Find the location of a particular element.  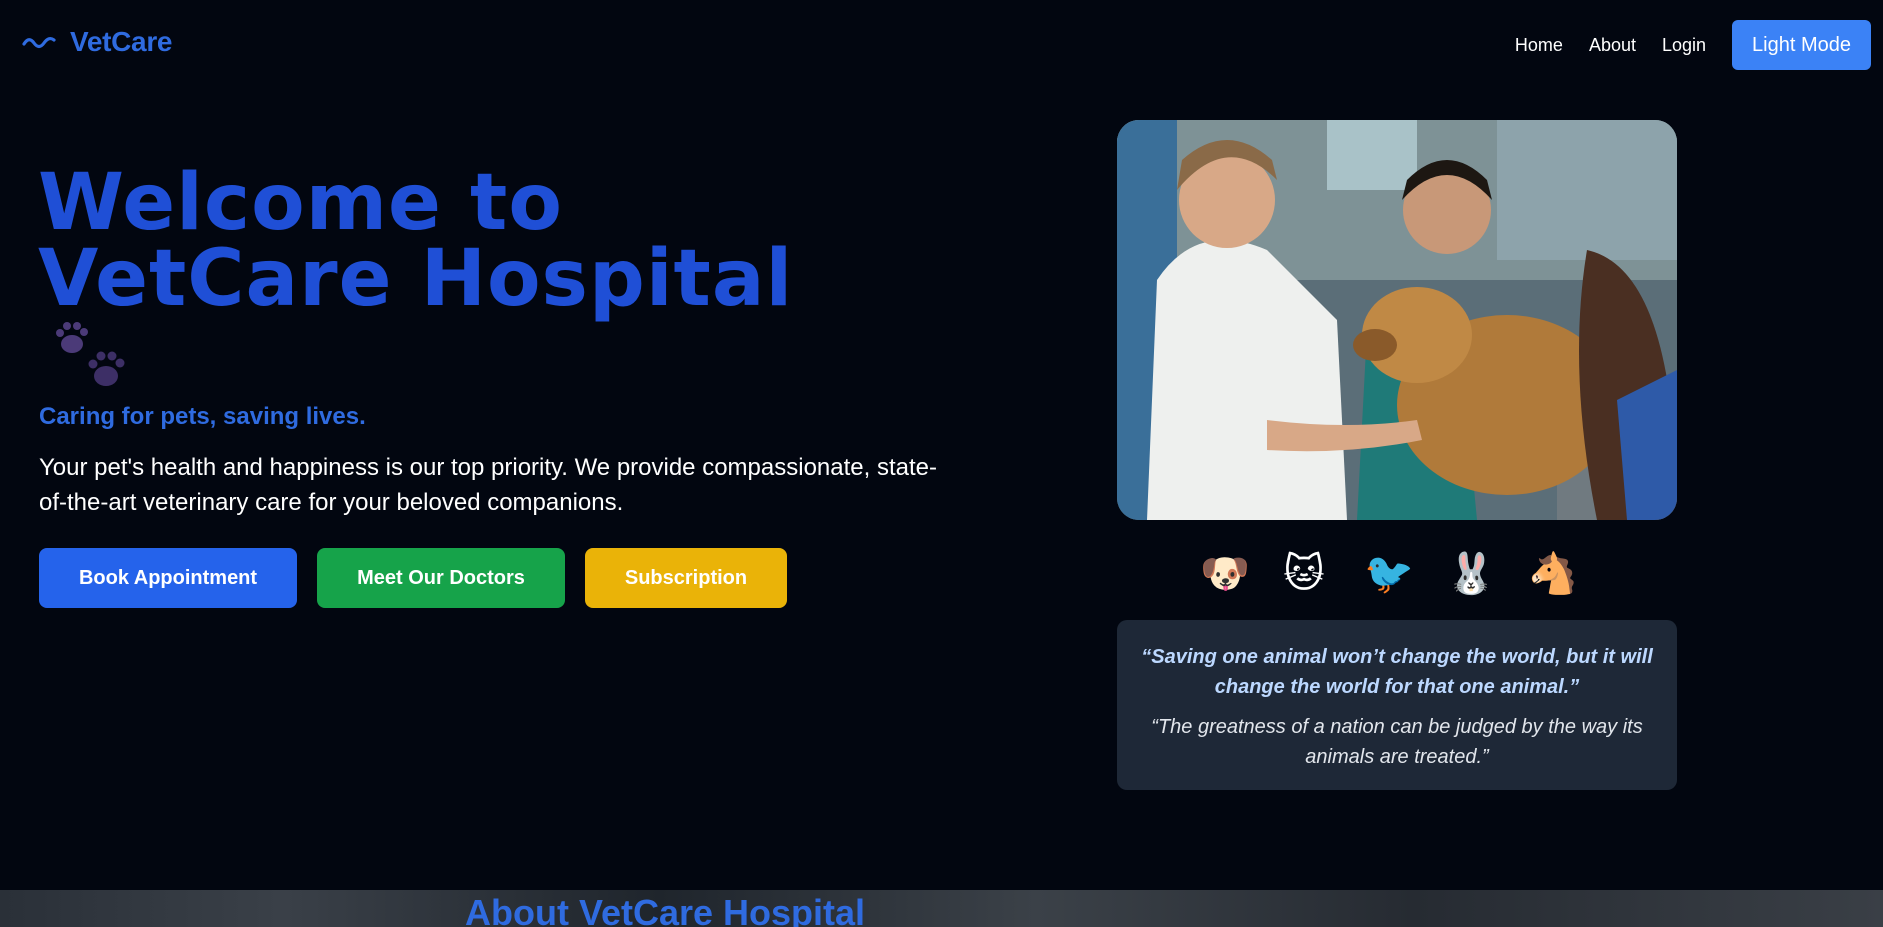

brand: VetCare is located at coordinates (97, 42).